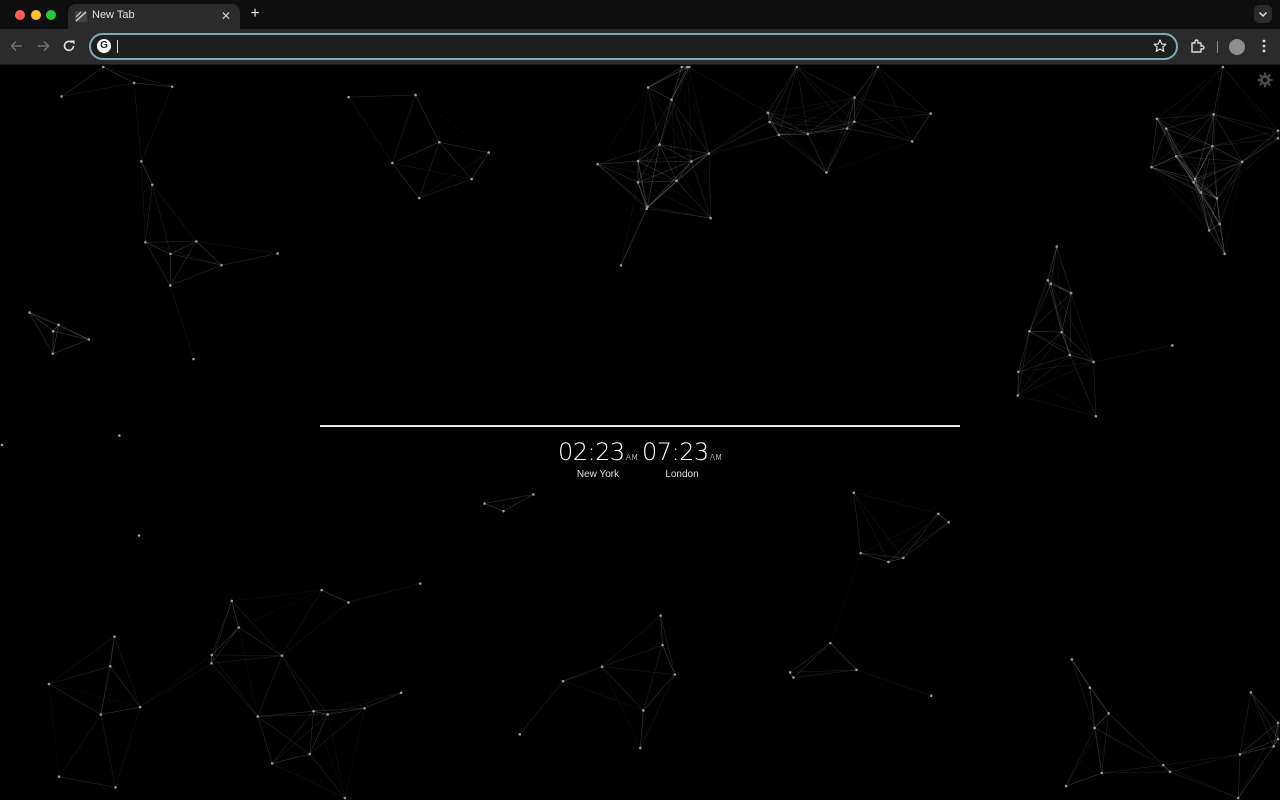  What do you see at coordinates (1237, 47) in the screenshot?
I see `avatar` at bounding box center [1237, 47].